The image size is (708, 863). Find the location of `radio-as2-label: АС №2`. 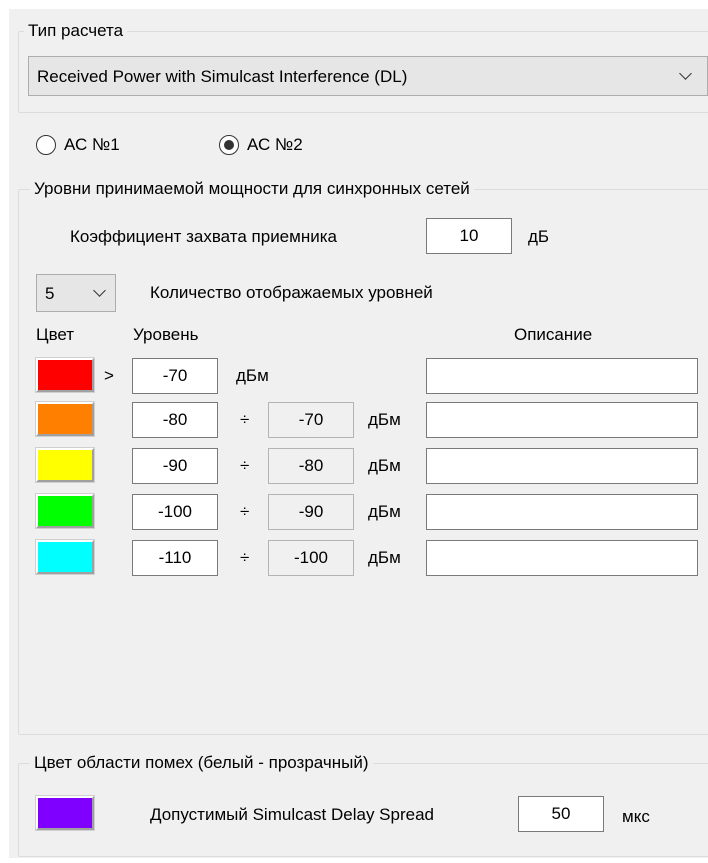

radio-as2-label: АС №2 is located at coordinates (275, 145).